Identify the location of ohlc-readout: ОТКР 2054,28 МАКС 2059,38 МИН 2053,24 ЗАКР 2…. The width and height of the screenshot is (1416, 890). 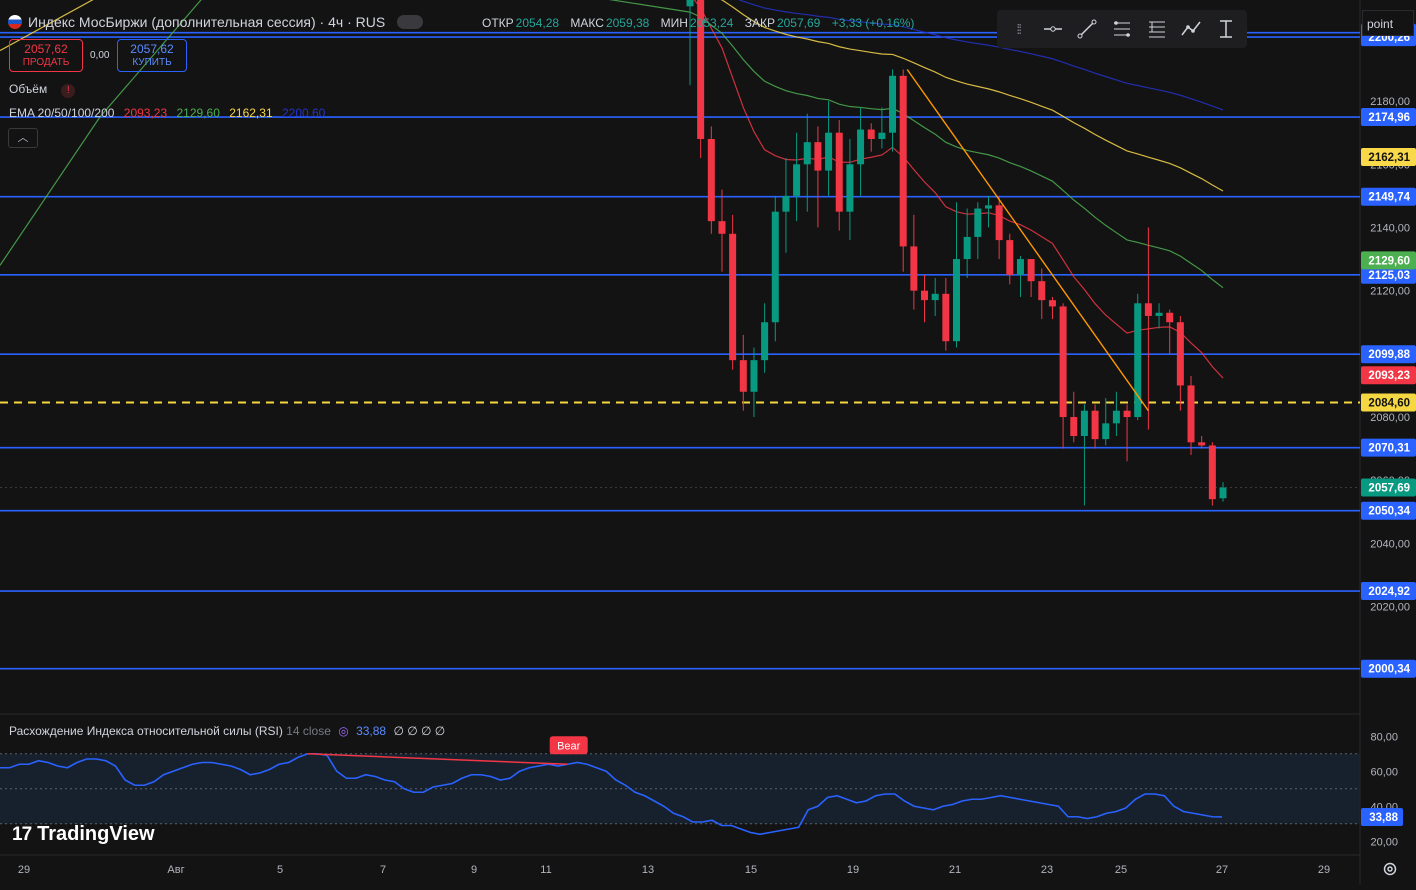
(702, 23).